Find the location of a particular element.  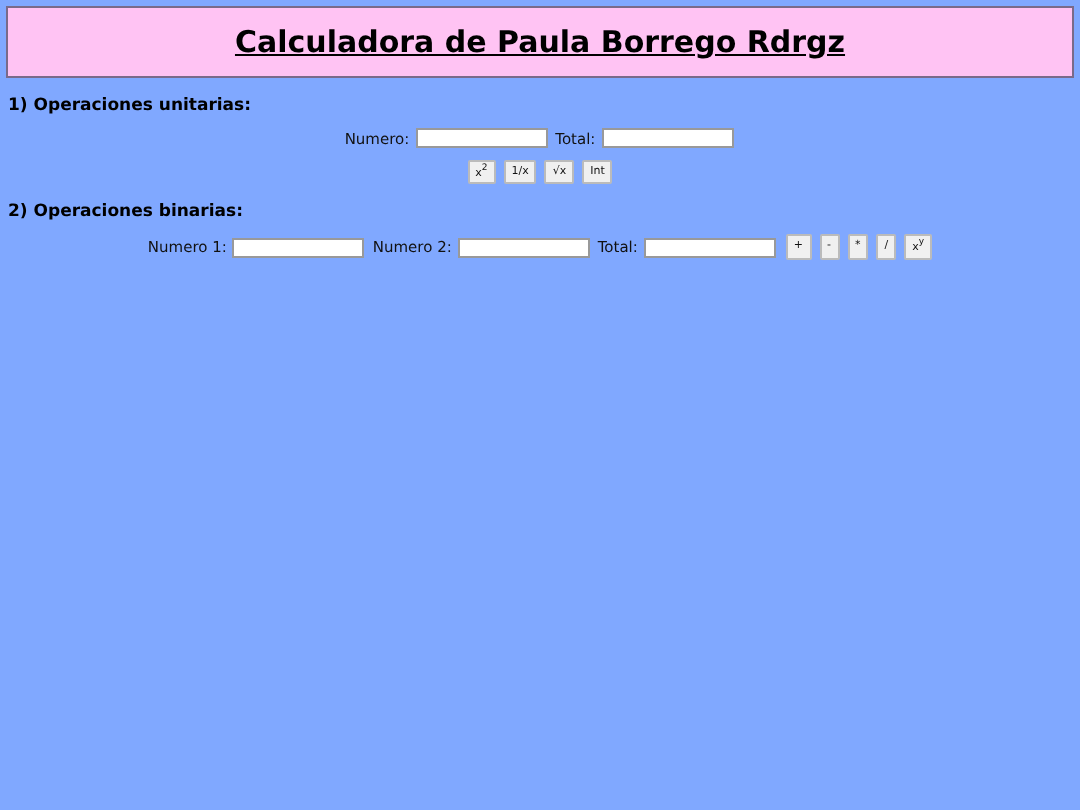

page-title: Calculadora de Paula Borrego Rdrgz is located at coordinates (540, 42).